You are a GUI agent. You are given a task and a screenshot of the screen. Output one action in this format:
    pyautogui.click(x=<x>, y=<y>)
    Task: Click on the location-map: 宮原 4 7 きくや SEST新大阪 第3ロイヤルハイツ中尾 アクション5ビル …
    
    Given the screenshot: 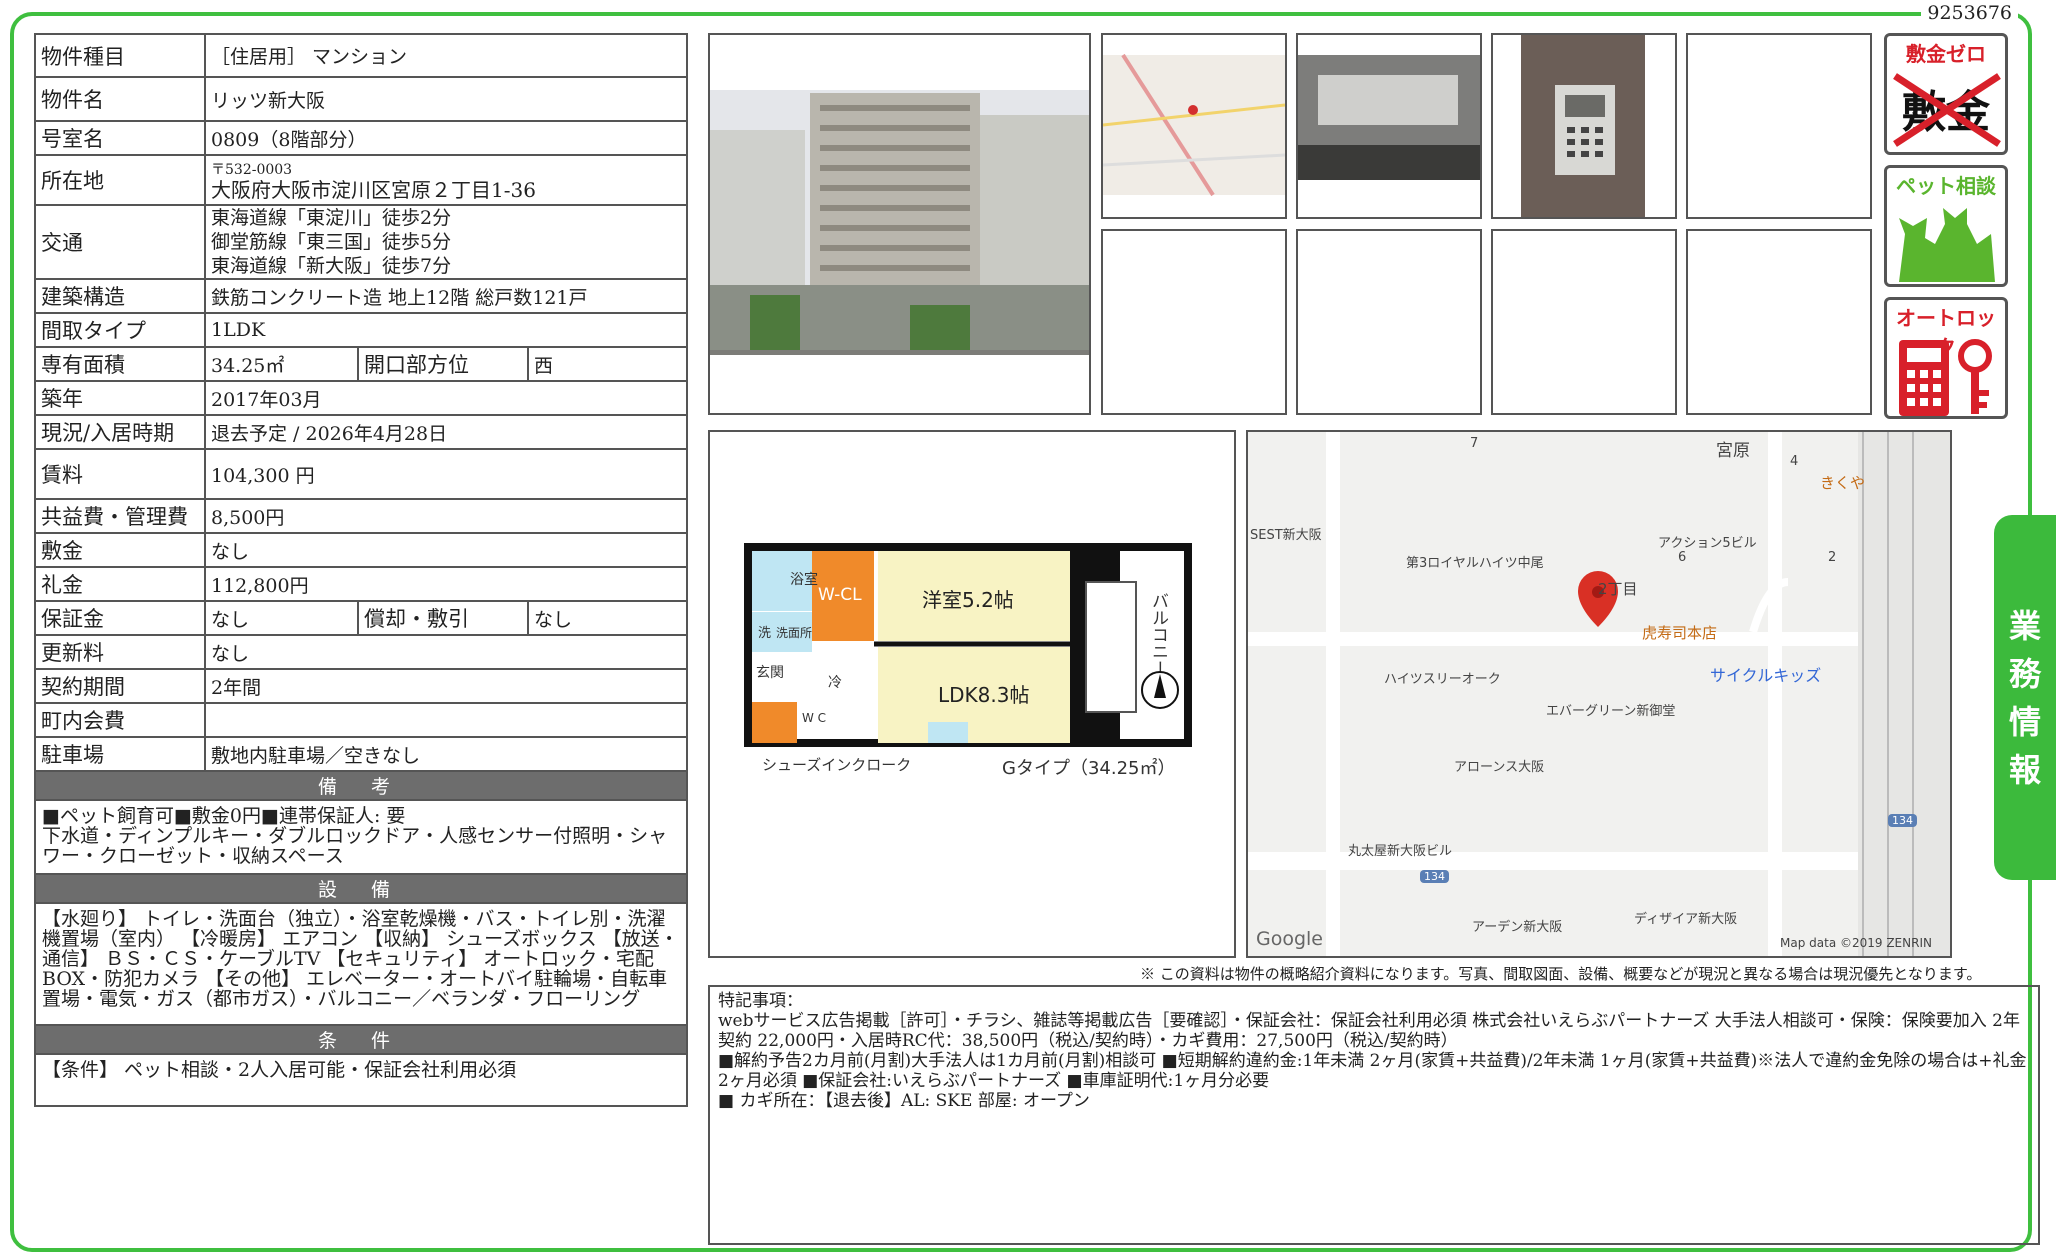 What is the action you would take?
    pyautogui.click(x=1599, y=694)
    